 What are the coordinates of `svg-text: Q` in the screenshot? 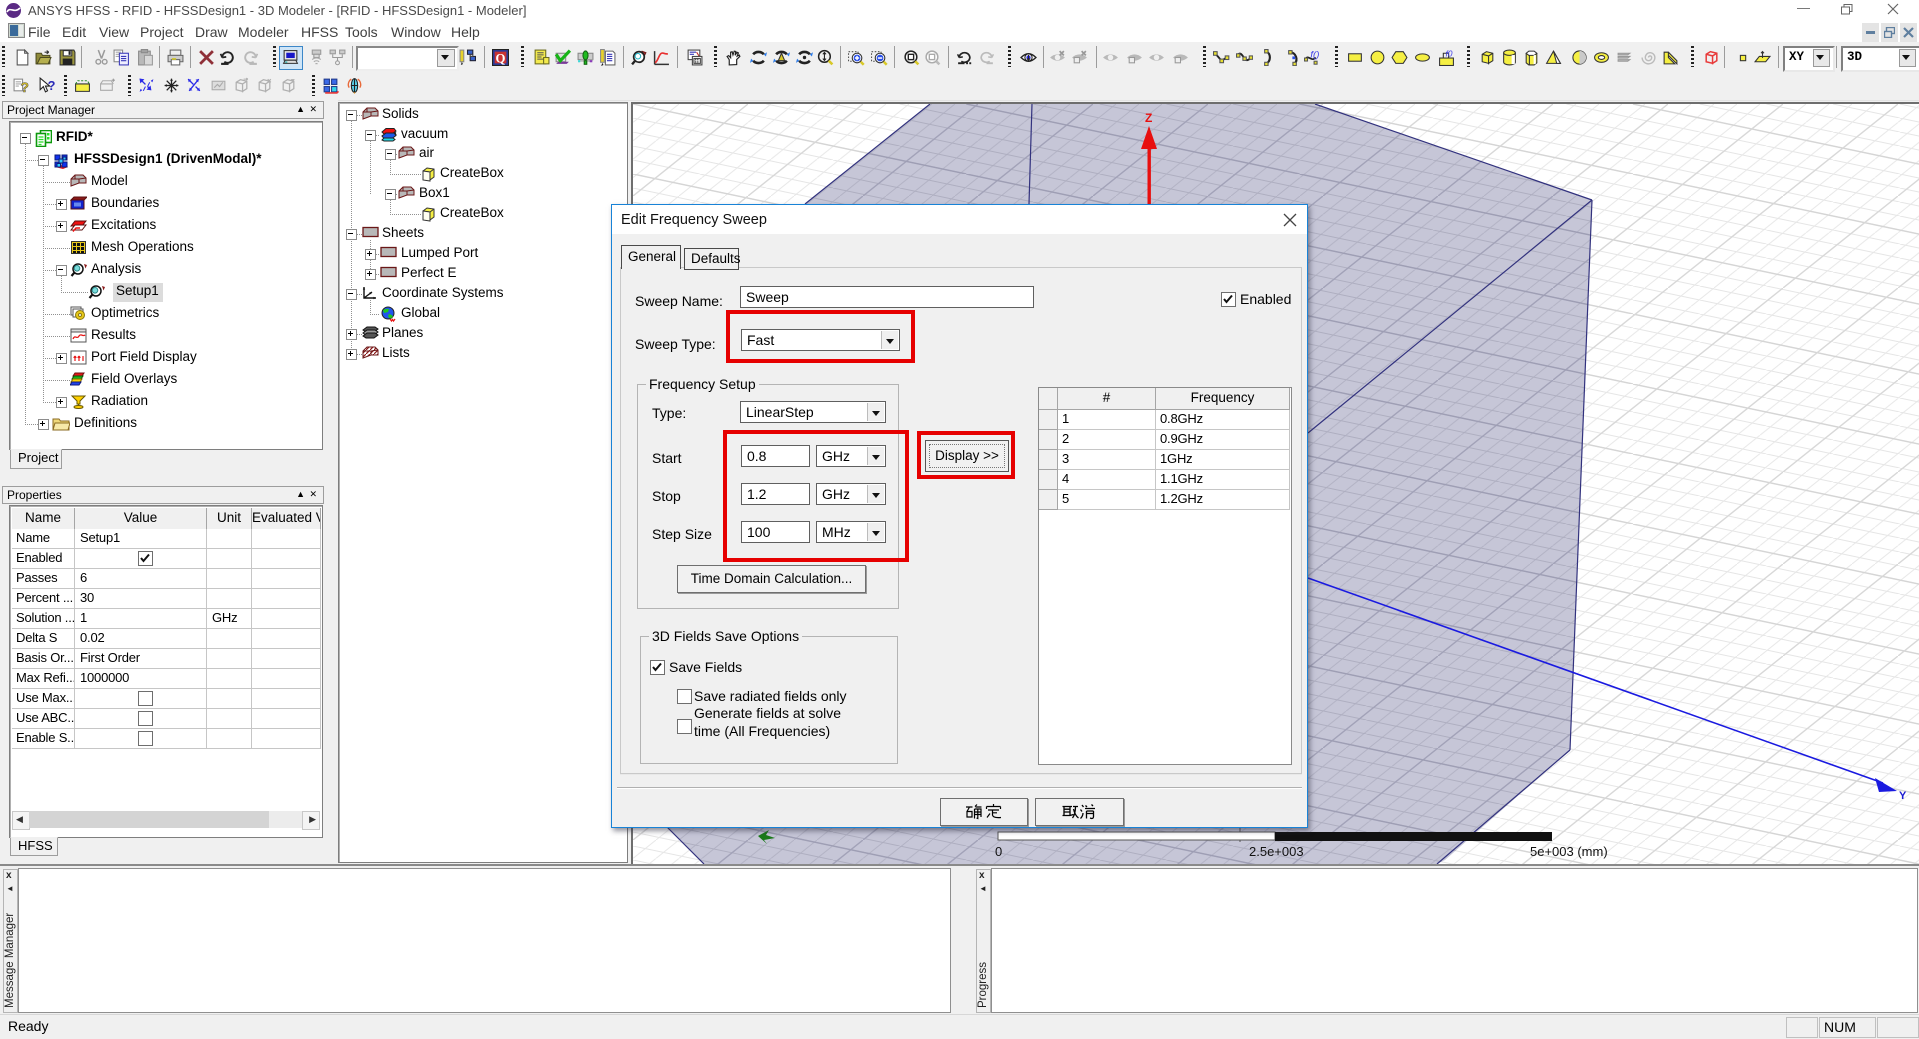 It's located at (501, 58).